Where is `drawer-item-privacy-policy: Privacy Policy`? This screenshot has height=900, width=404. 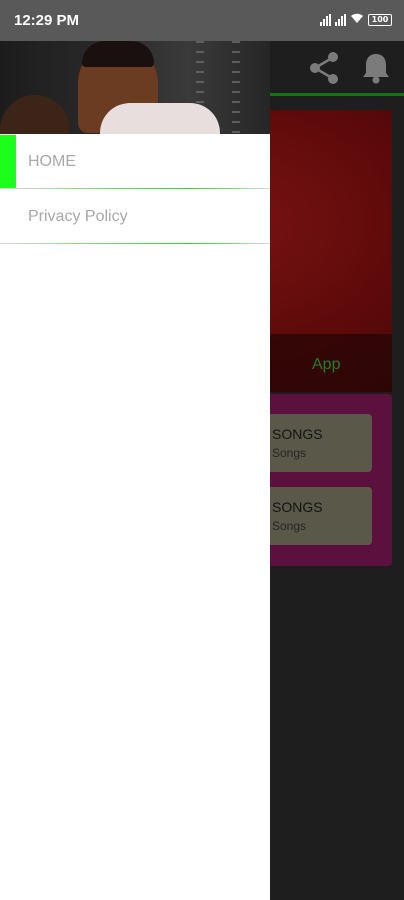
drawer-item-privacy-policy: Privacy Policy is located at coordinates (135, 217).